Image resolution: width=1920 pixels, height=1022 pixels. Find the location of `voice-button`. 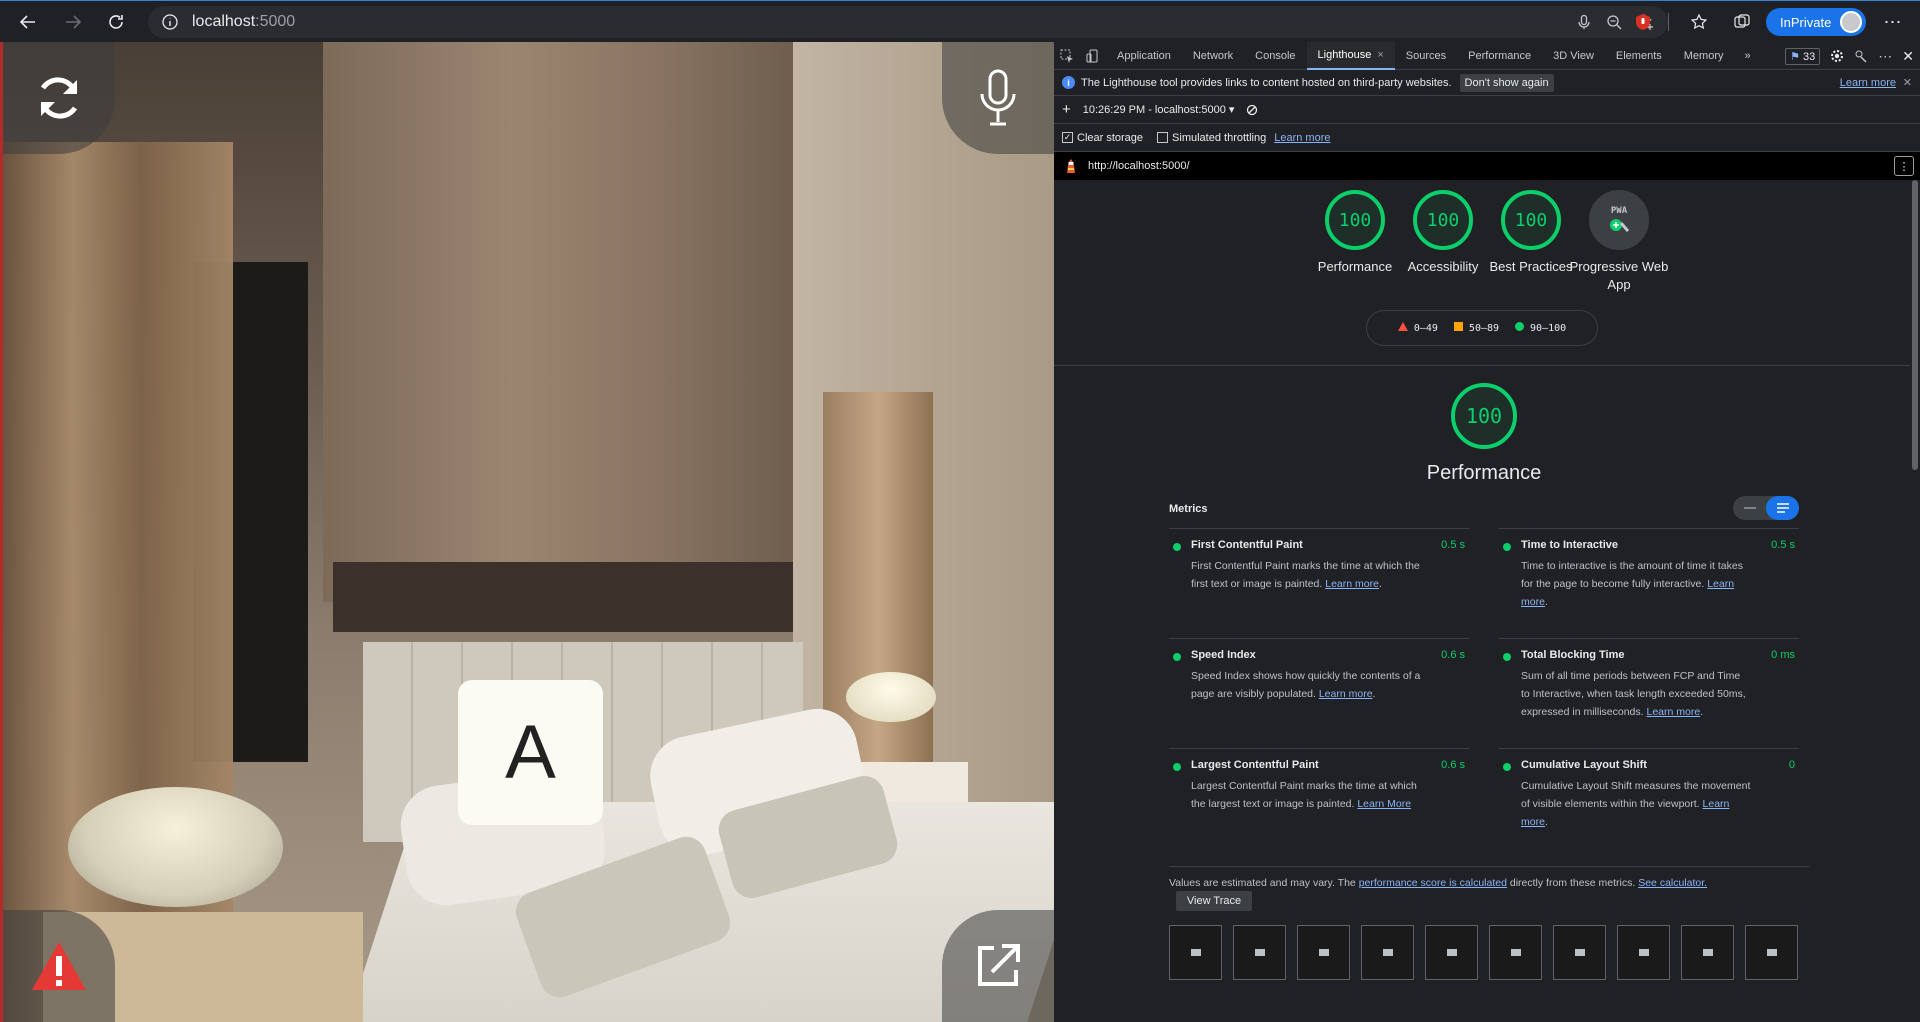

voice-button is located at coordinates (998, 98).